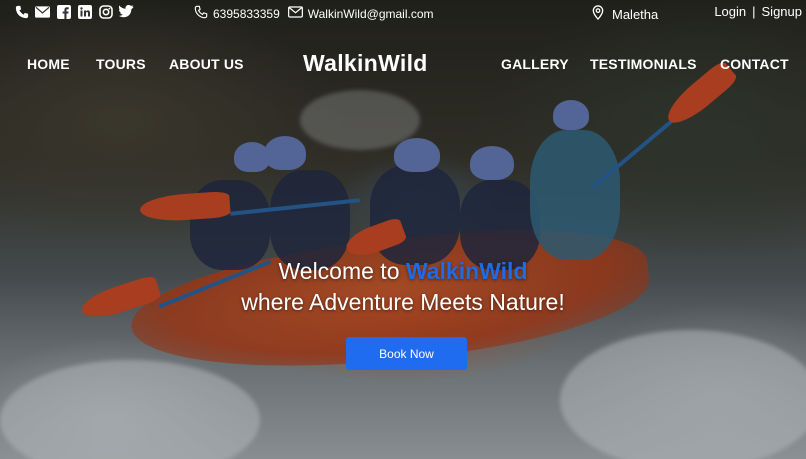 The width and height of the screenshot is (806, 459). I want to click on auth-links: Login | Signup, so click(758, 11).